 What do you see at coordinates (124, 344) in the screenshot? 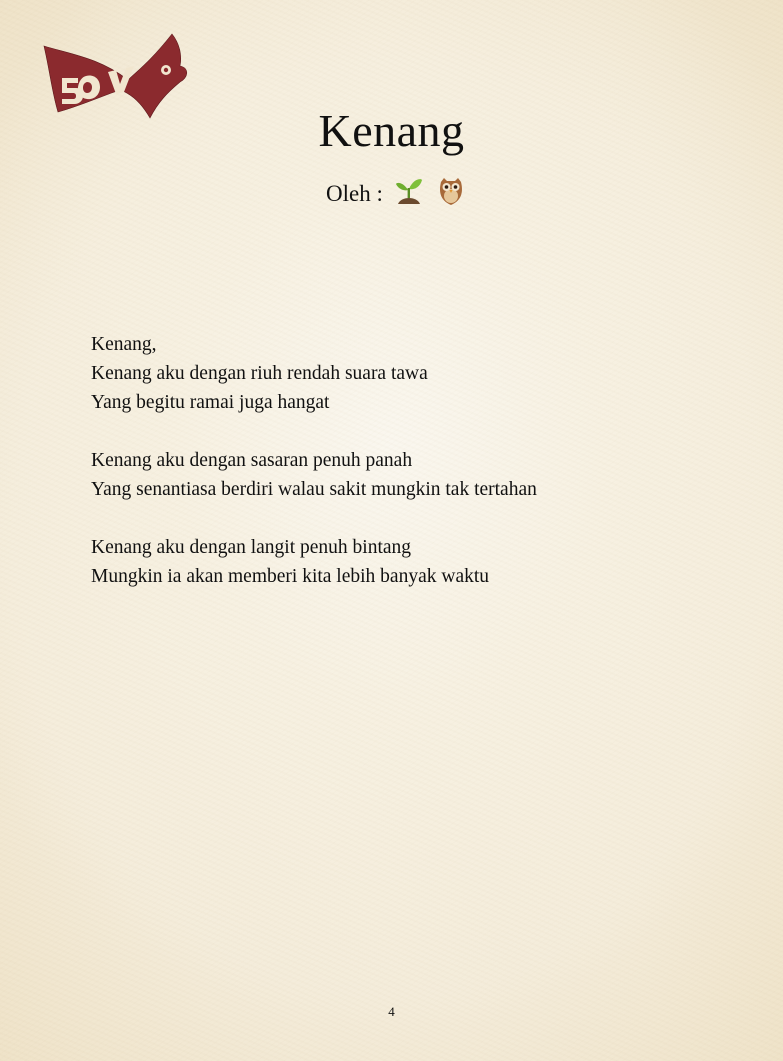
I see `poem-line: Kenang,` at bounding box center [124, 344].